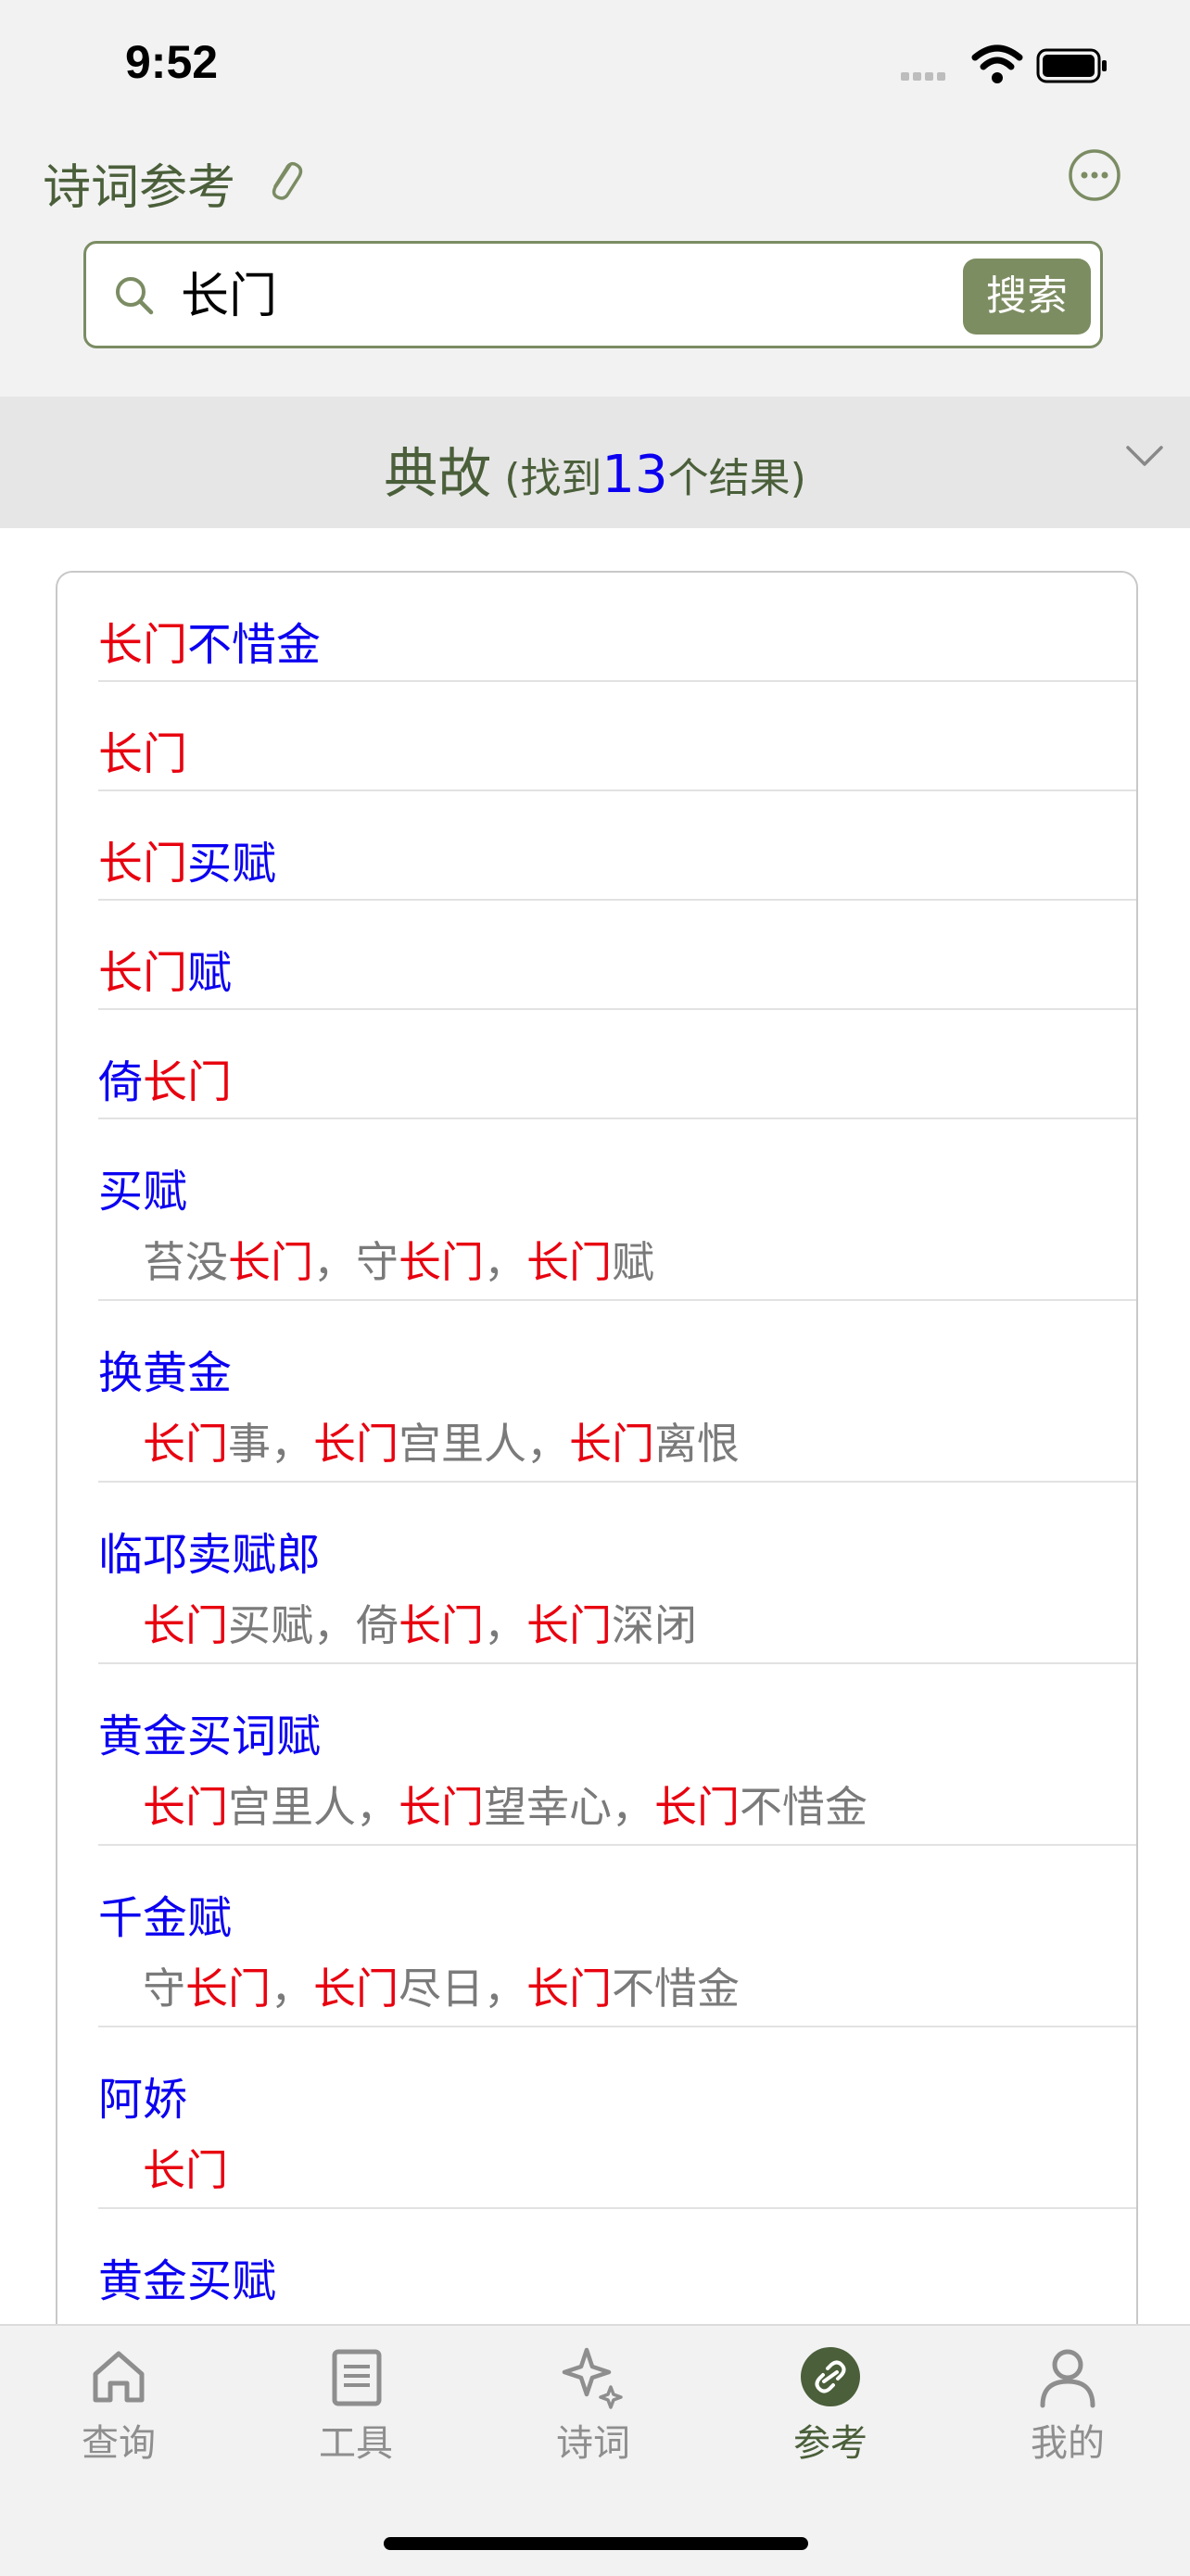  Describe the element at coordinates (617, 1392) in the screenshot. I see `result-item: 换黄金长门事，长门宫里人，长门离恨` at that location.